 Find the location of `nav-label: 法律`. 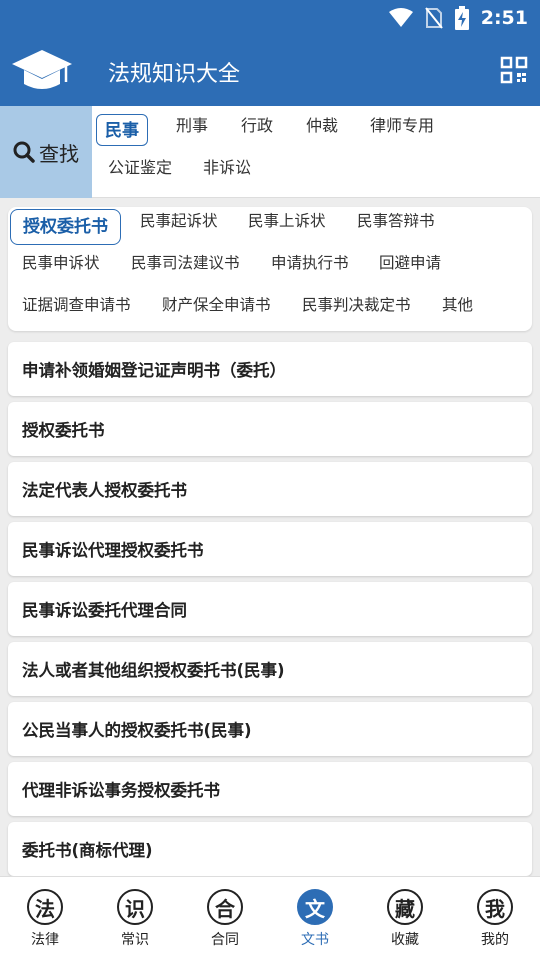

nav-label: 法律 is located at coordinates (45, 940).